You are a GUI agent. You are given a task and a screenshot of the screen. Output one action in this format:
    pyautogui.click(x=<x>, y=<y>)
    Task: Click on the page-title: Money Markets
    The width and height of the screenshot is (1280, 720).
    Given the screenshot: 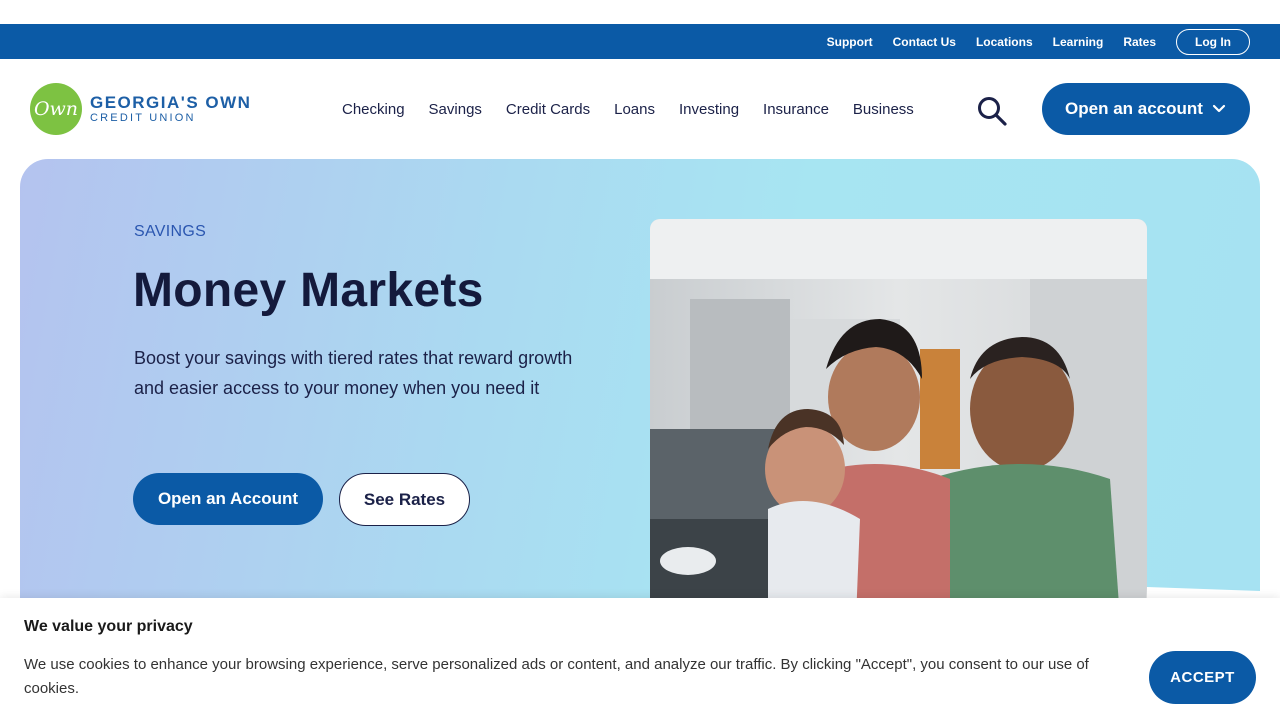 What is the action you would take?
    pyautogui.click(x=308, y=290)
    